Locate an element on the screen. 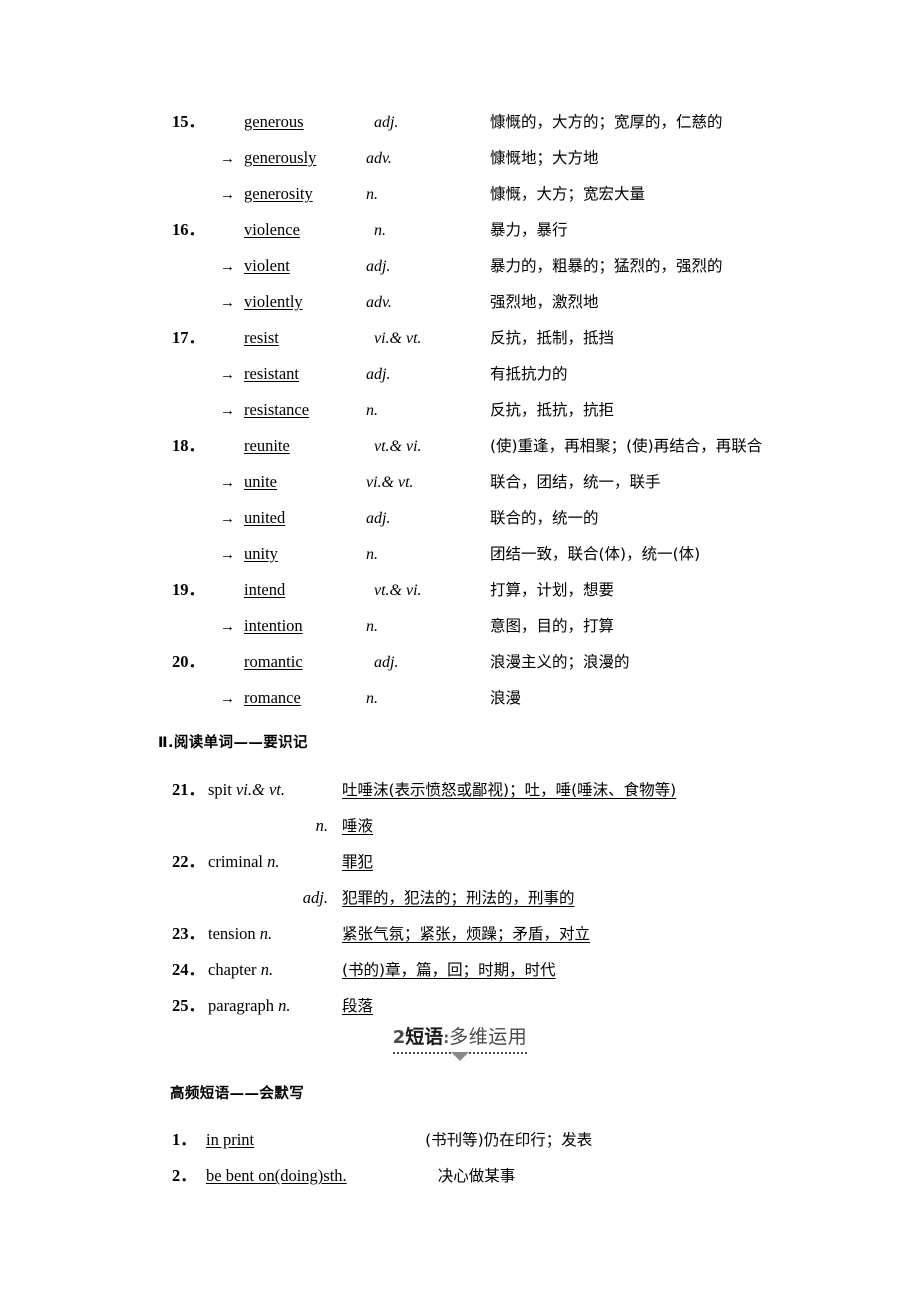 This screenshot has width=920, height=1302. chevron-down-icon is located at coordinates (460, 1056).